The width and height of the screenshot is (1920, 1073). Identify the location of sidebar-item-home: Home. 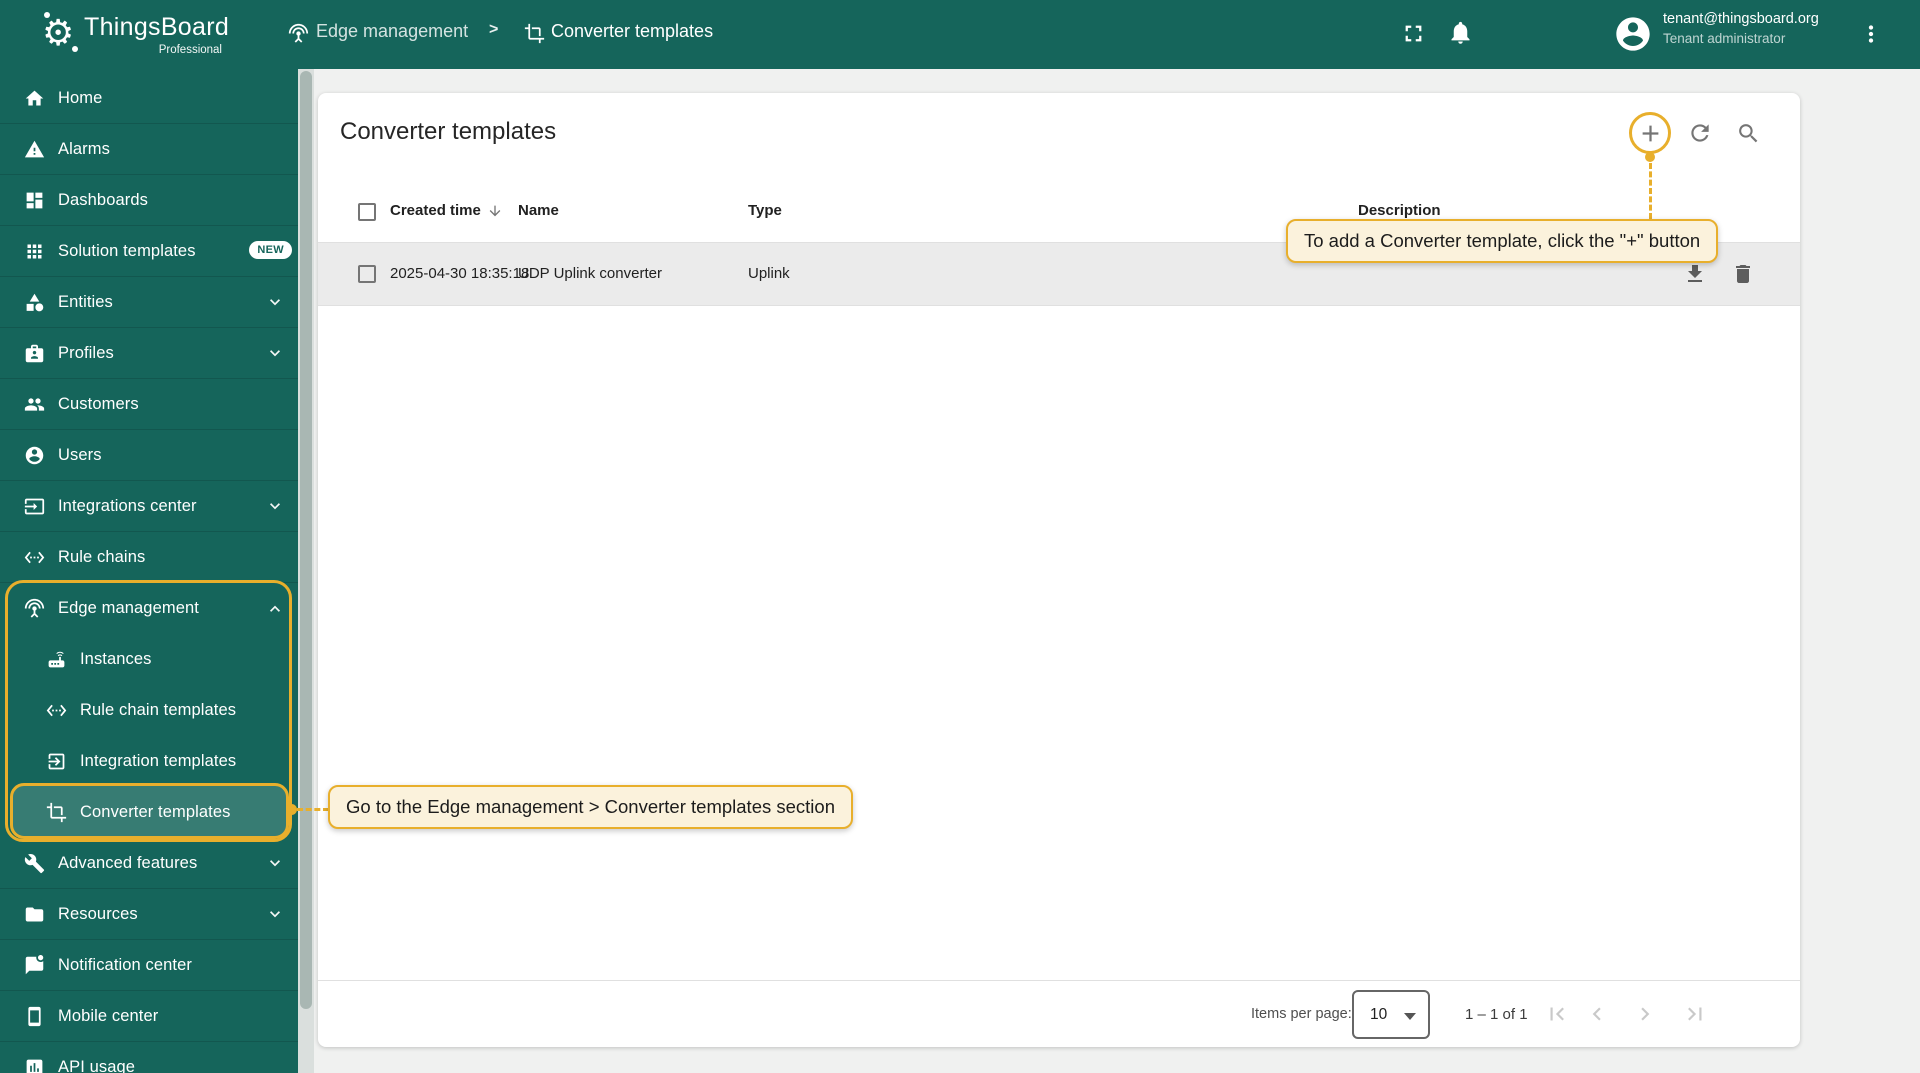
(149, 98).